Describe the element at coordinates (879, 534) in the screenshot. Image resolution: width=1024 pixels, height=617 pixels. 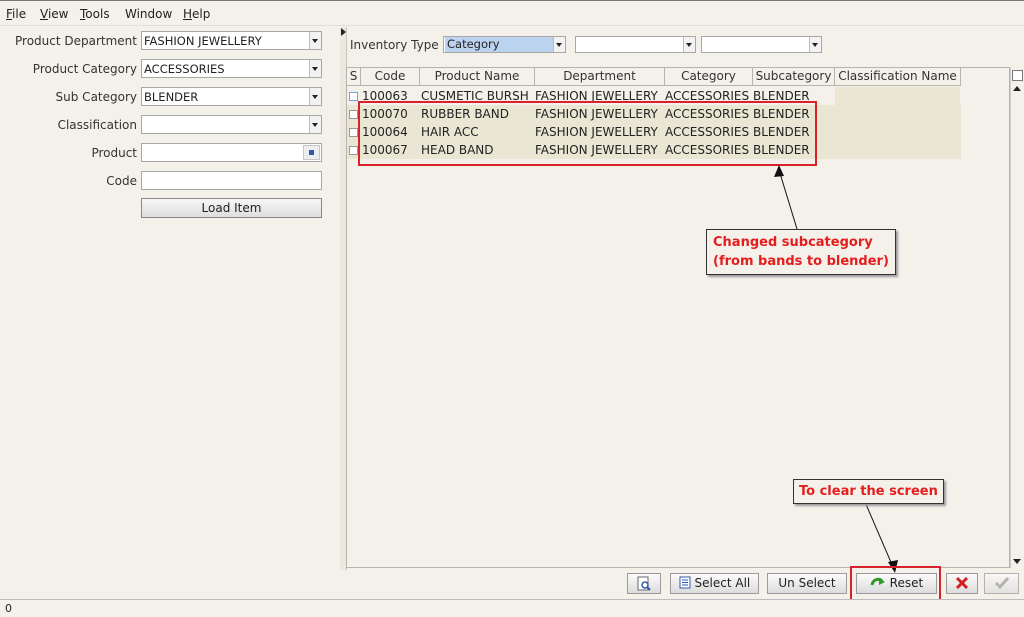
I see `arrow-line-reset` at that location.